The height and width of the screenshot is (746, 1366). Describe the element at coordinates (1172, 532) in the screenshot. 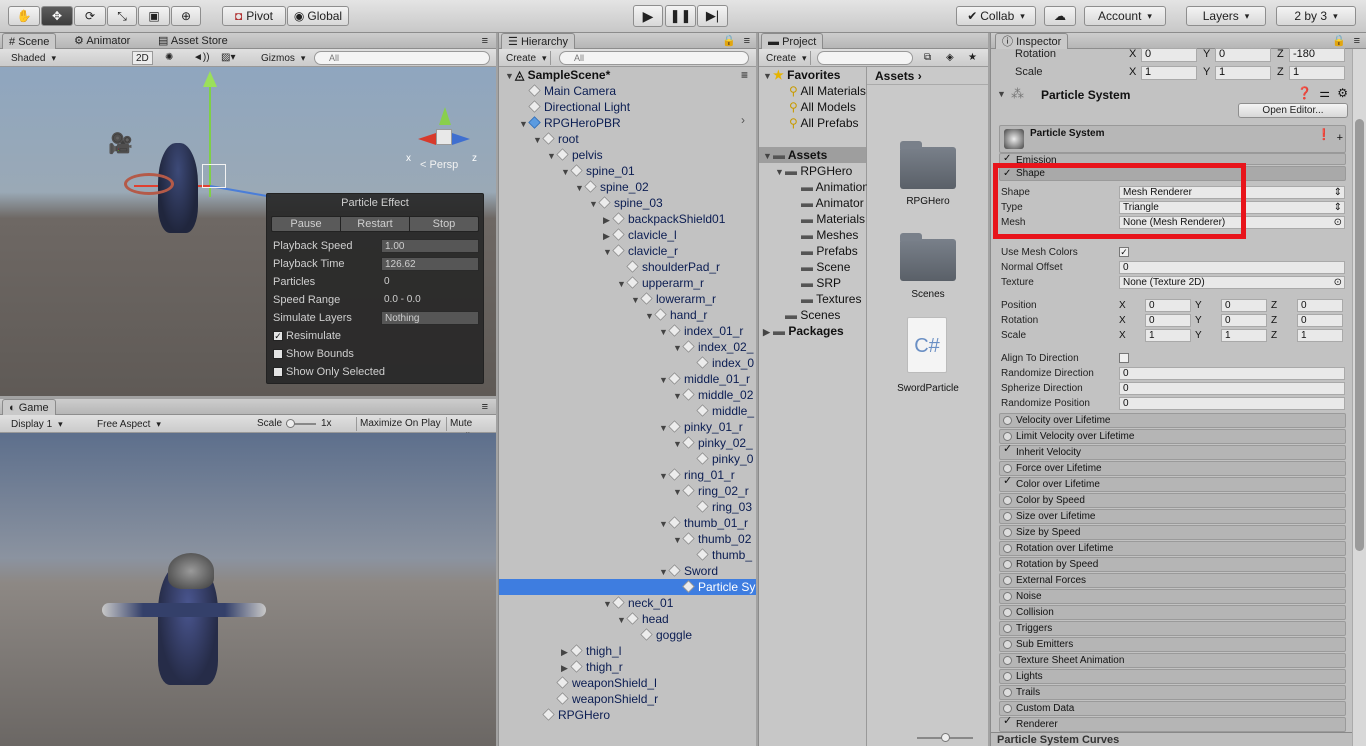

I see `module-header: Size by Speed` at that location.